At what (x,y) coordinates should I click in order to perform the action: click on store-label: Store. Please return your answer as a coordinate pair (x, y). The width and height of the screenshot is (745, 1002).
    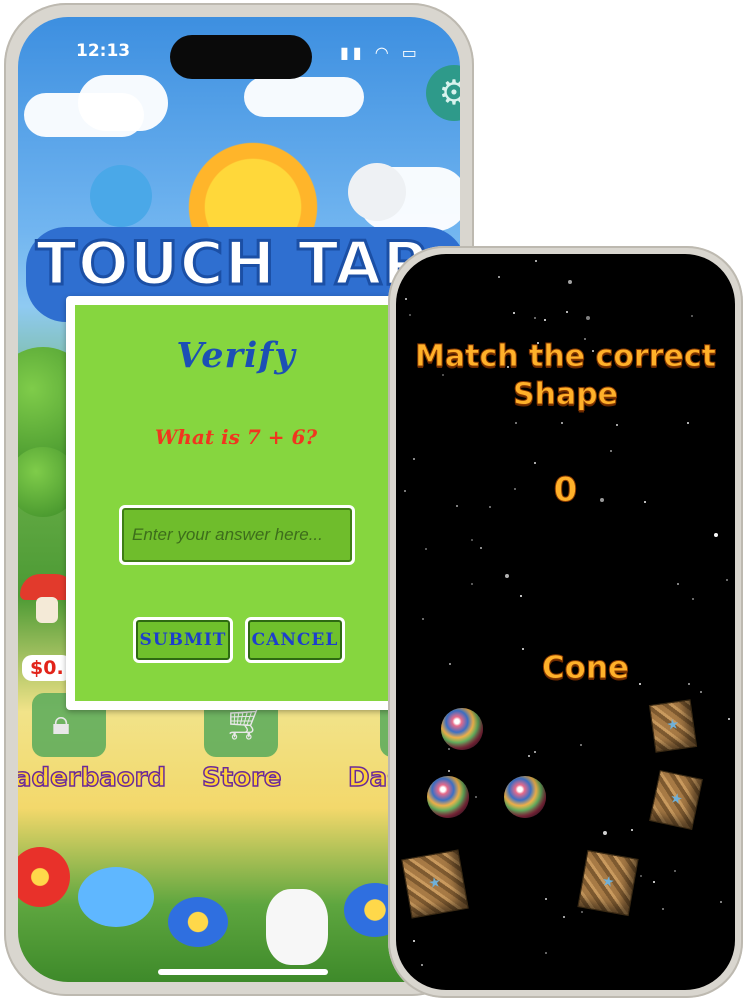
    Looking at the image, I should click on (241, 778).